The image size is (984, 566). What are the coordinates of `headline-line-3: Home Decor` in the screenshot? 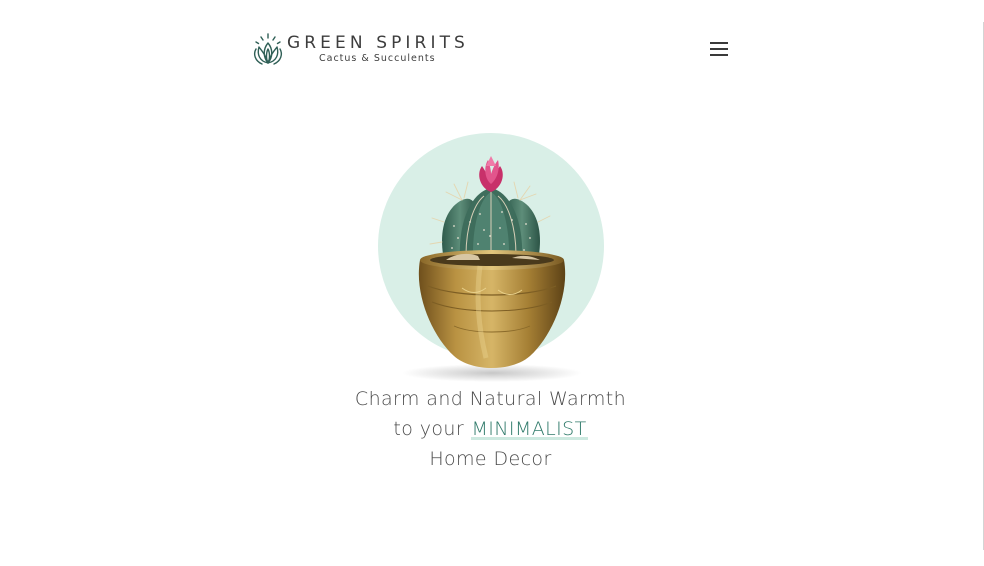 It's located at (490, 459).